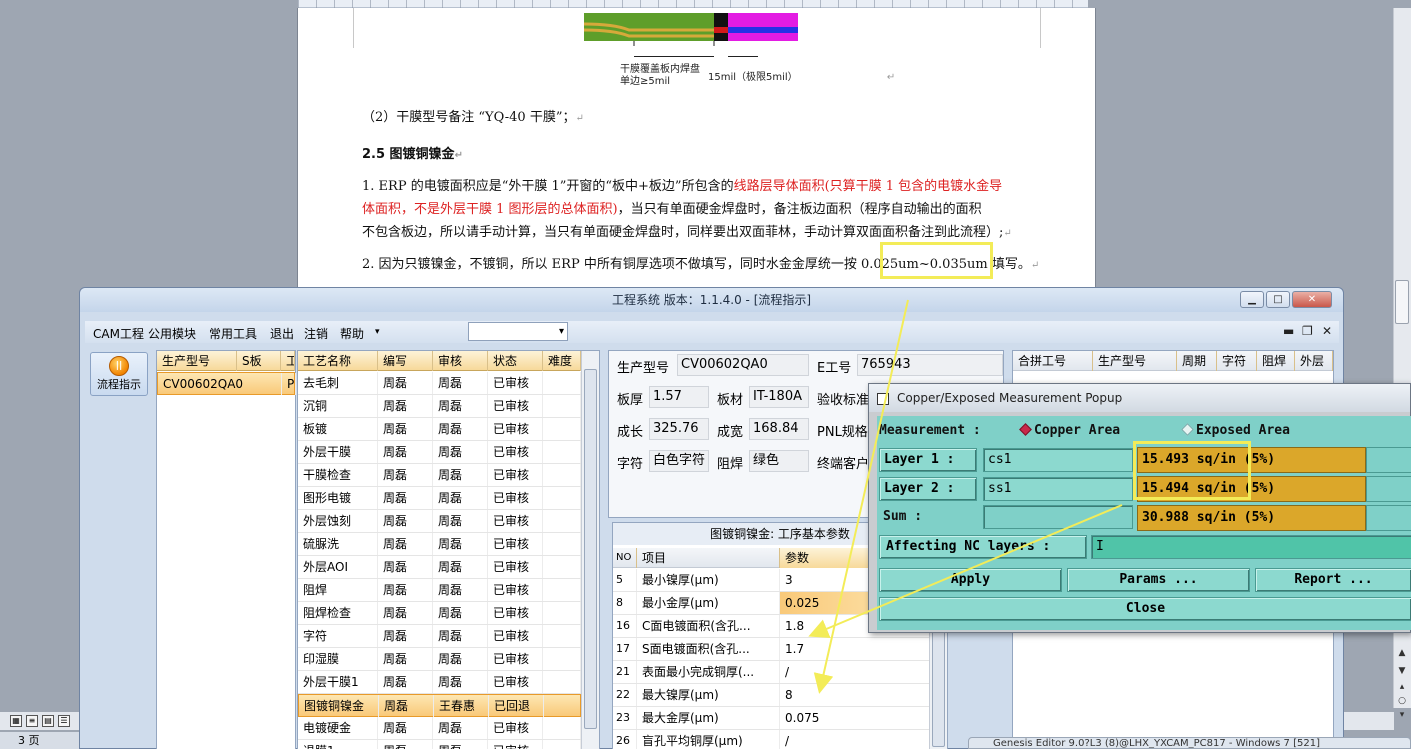 This screenshot has width=1411, height=749. What do you see at coordinates (772, 695) in the screenshot?
I see `param-row: 22 最大镍厚(μm) 8` at bounding box center [772, 695].